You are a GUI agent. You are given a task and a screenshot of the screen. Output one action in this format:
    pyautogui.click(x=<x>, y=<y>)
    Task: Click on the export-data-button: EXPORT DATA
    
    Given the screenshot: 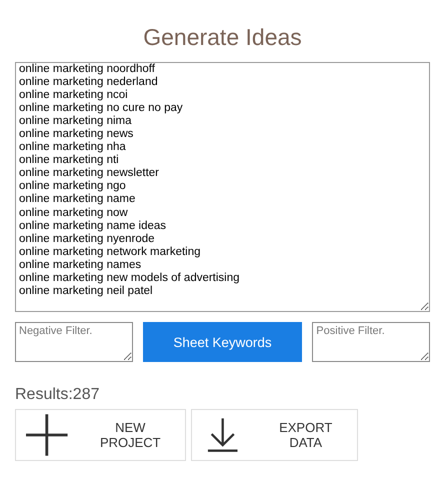 What is the action you would take?
    pyautogui.click(x=274, y=435)
    